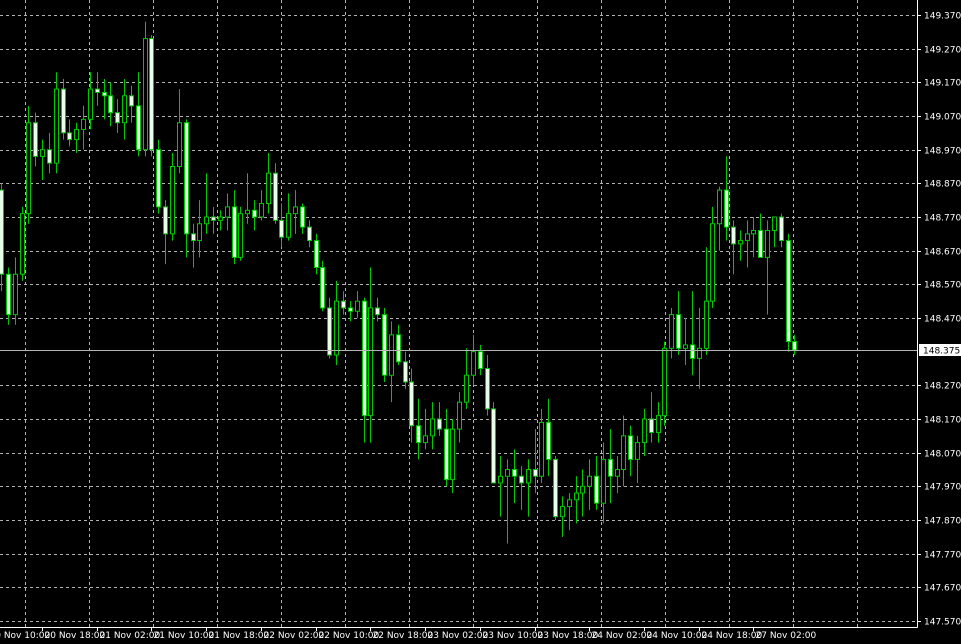 This screenshot has height=644, width=961. I want to click on x-tick-label: 23 Nov 02:00, so click(458, 636).